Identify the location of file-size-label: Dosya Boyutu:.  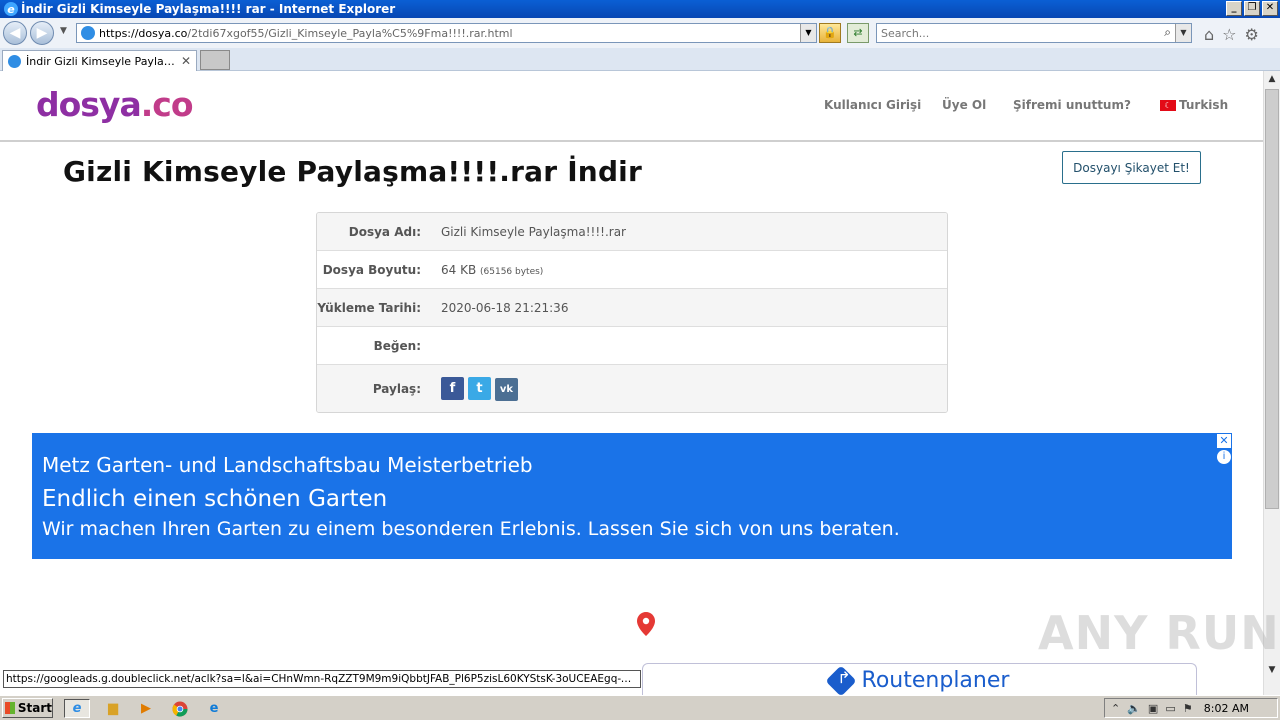
(371, 269).